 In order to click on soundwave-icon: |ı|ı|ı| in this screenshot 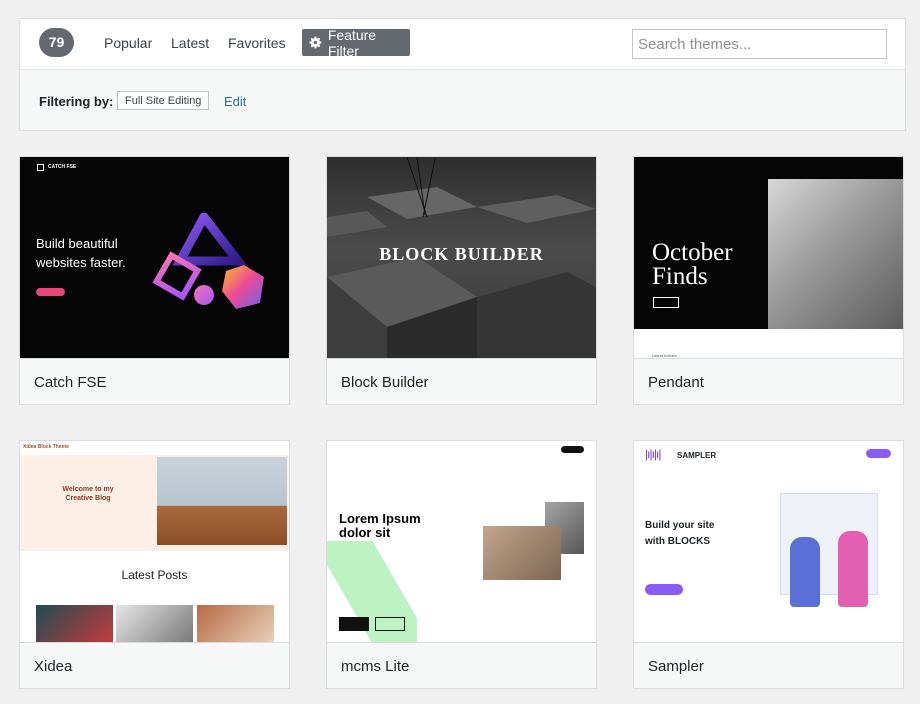, I will do `click(653, 454)`.